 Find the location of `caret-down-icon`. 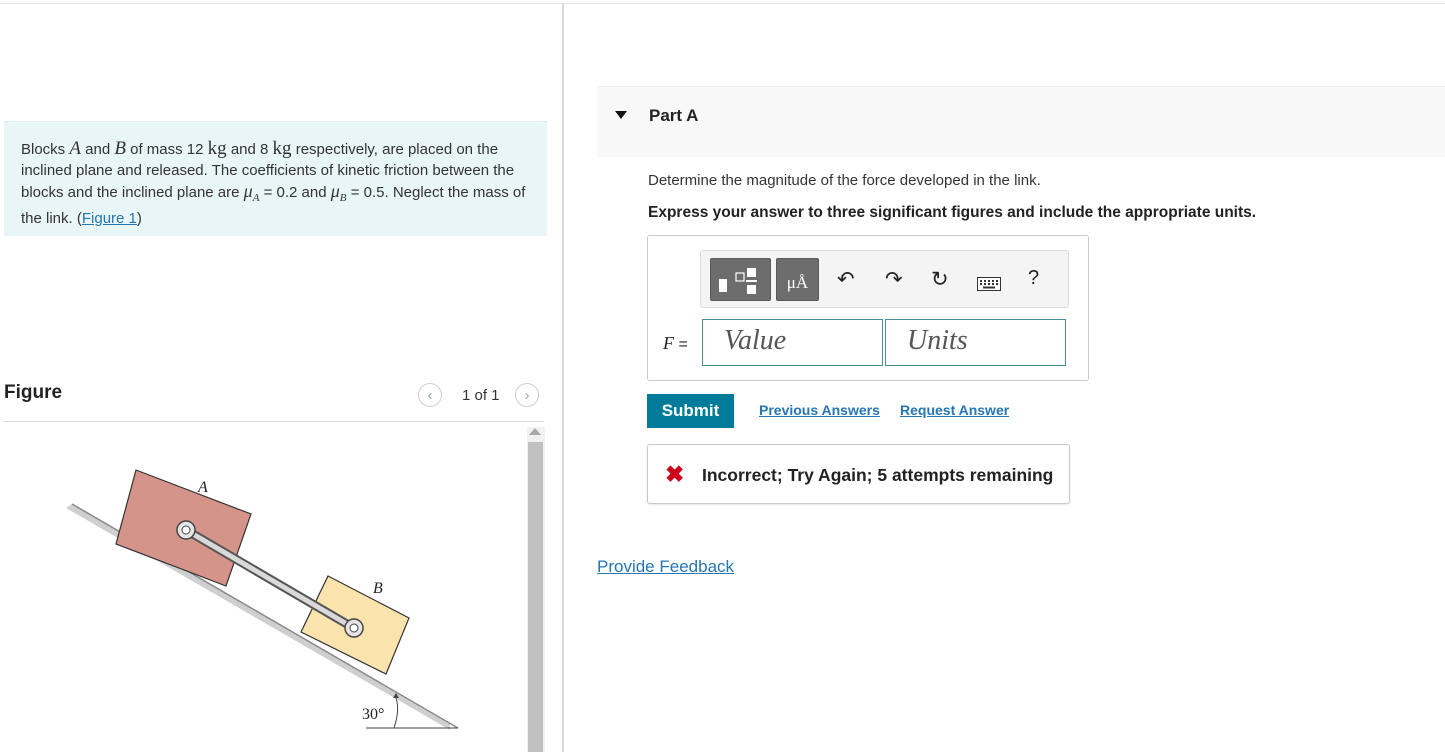

caret-down-icon is located at coordinates (621, 115).